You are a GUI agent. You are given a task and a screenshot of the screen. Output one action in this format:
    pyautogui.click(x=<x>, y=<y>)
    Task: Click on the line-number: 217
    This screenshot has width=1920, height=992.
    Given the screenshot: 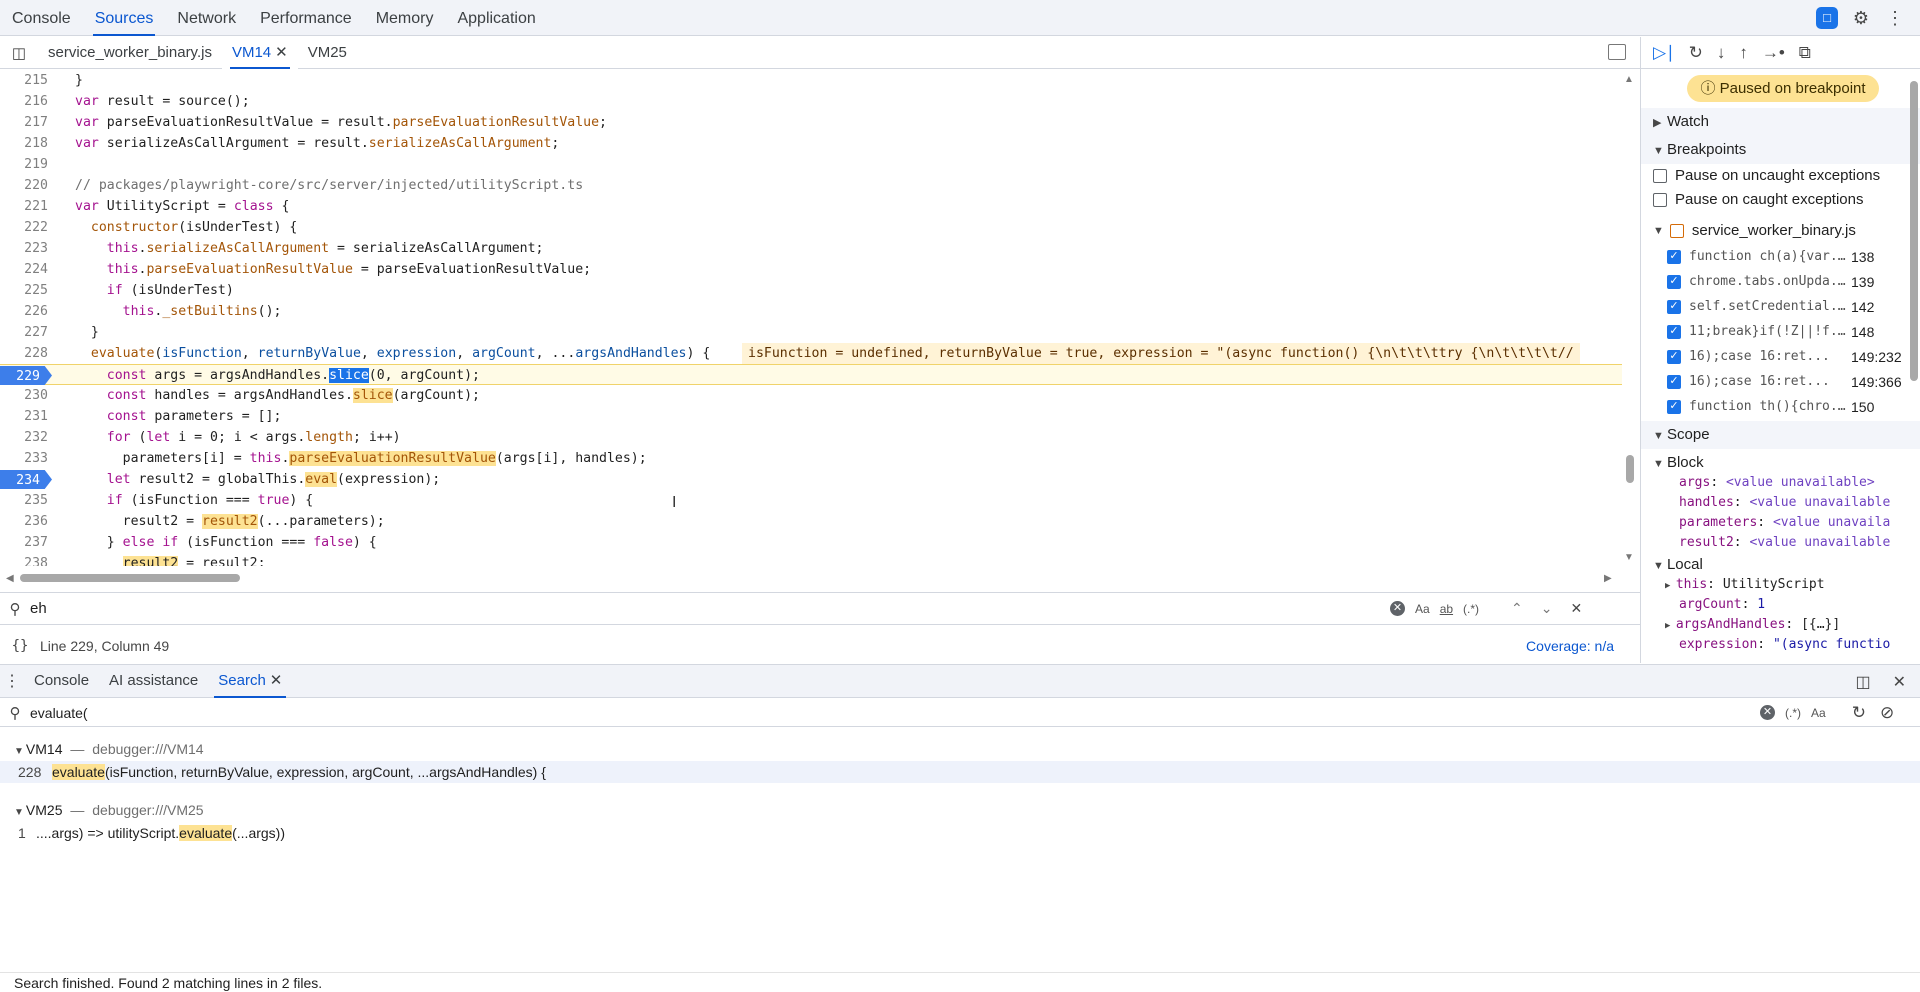 What is the action you would take?
    pyautogui.click(x=24, y=122)
    